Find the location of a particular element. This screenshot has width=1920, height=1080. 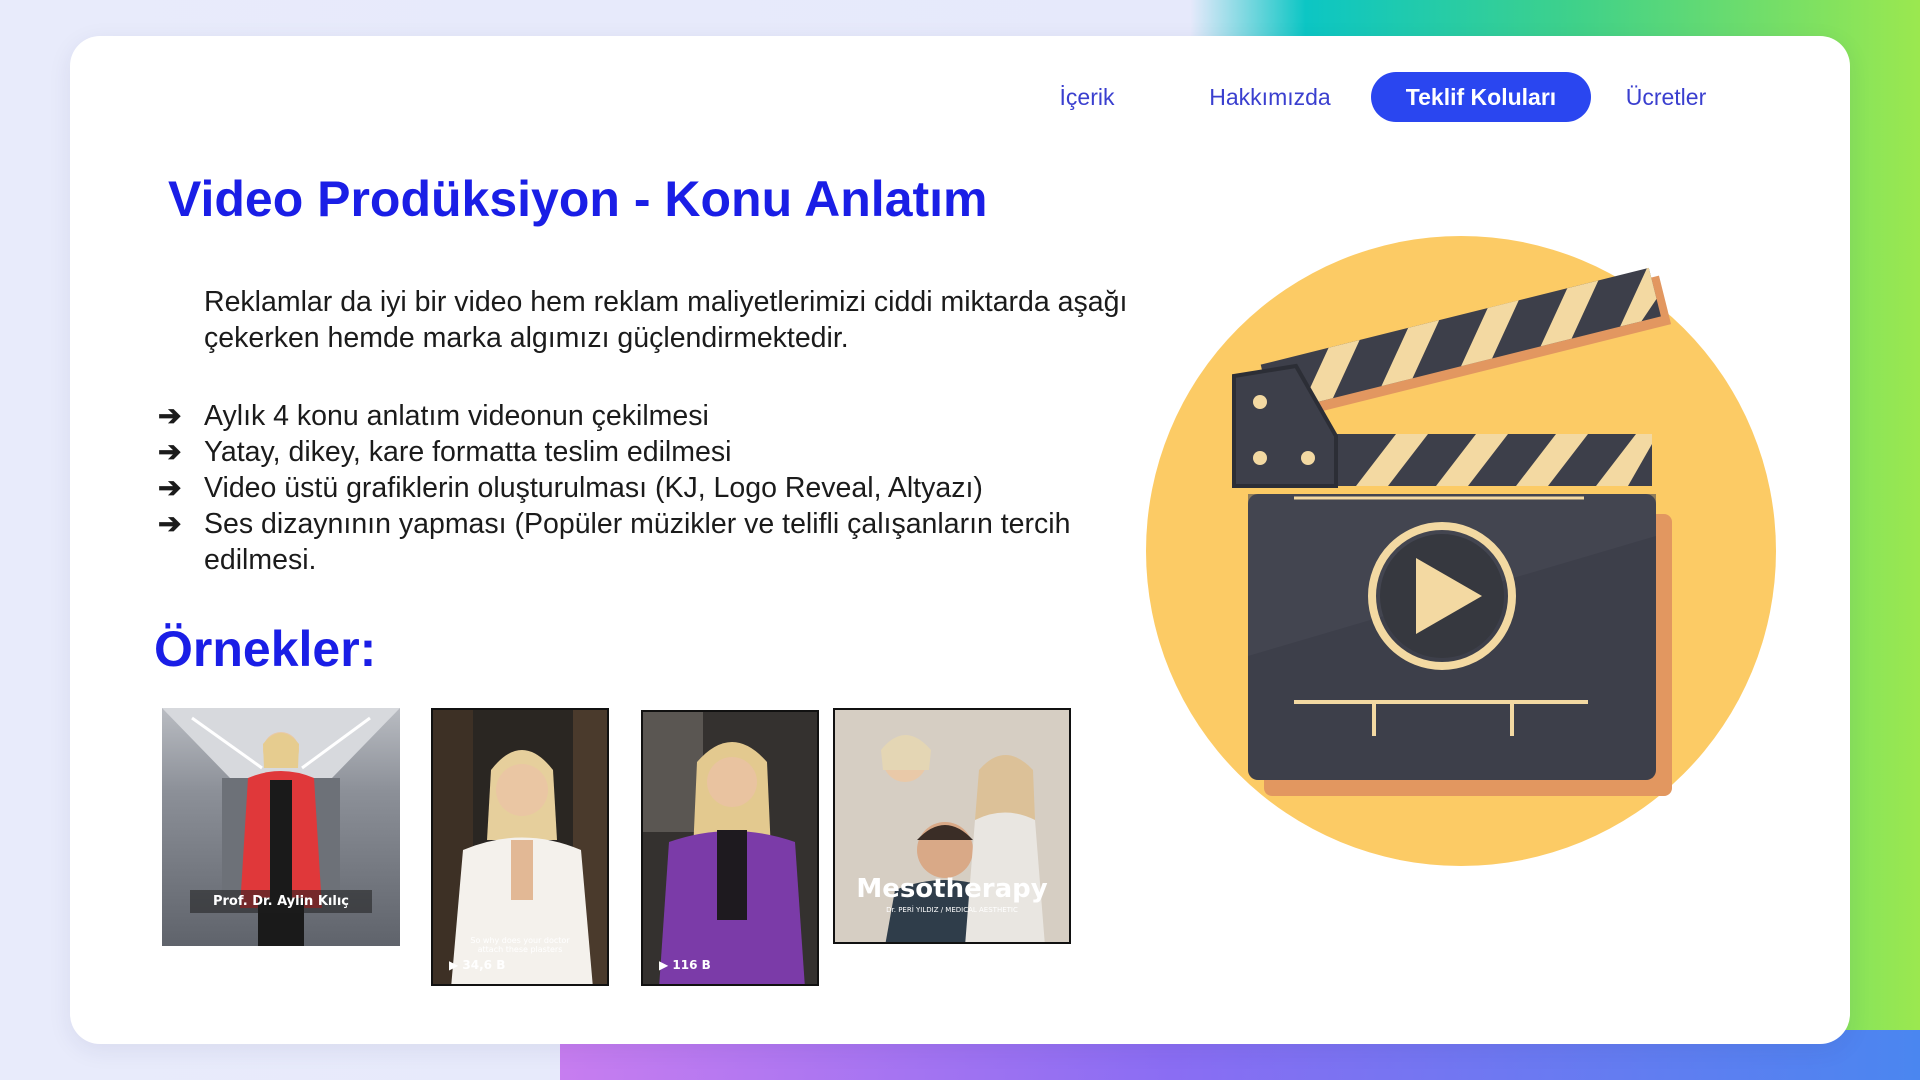

video-frame-image is located at coordinates (724, 848).